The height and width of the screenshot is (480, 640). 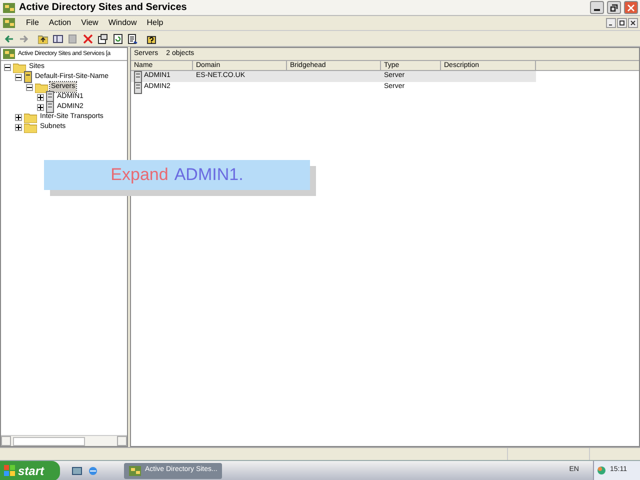 I want to click on desktop-icon, so click(x=77, y=471).